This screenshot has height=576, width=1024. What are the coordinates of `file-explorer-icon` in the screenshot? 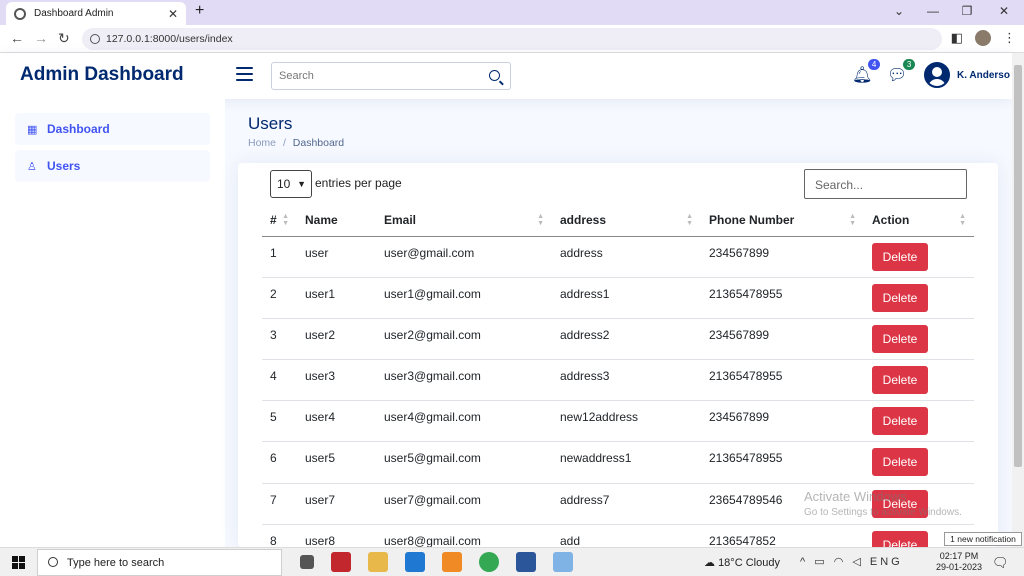 It's located at (378, 562).